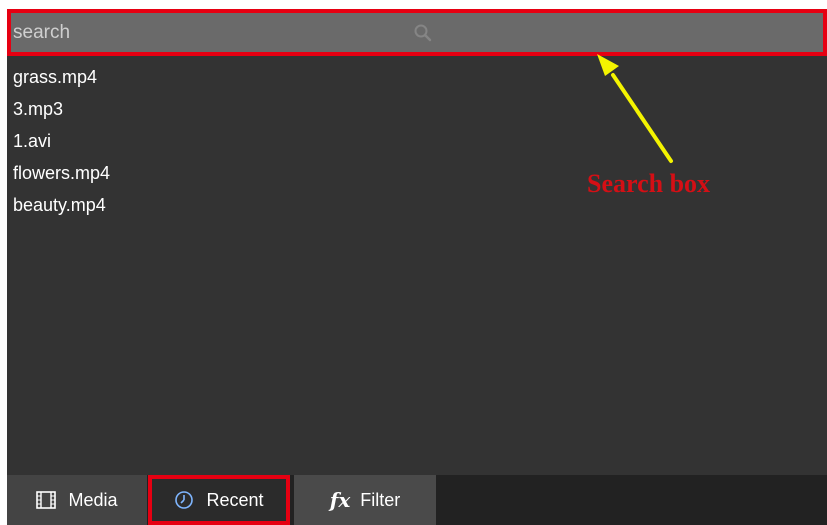 The image size is (827, 525). What do you see at coordinates (340, 500) in the screenshot?
I see `fx-icon: fx` at bounding box center [340, 500].